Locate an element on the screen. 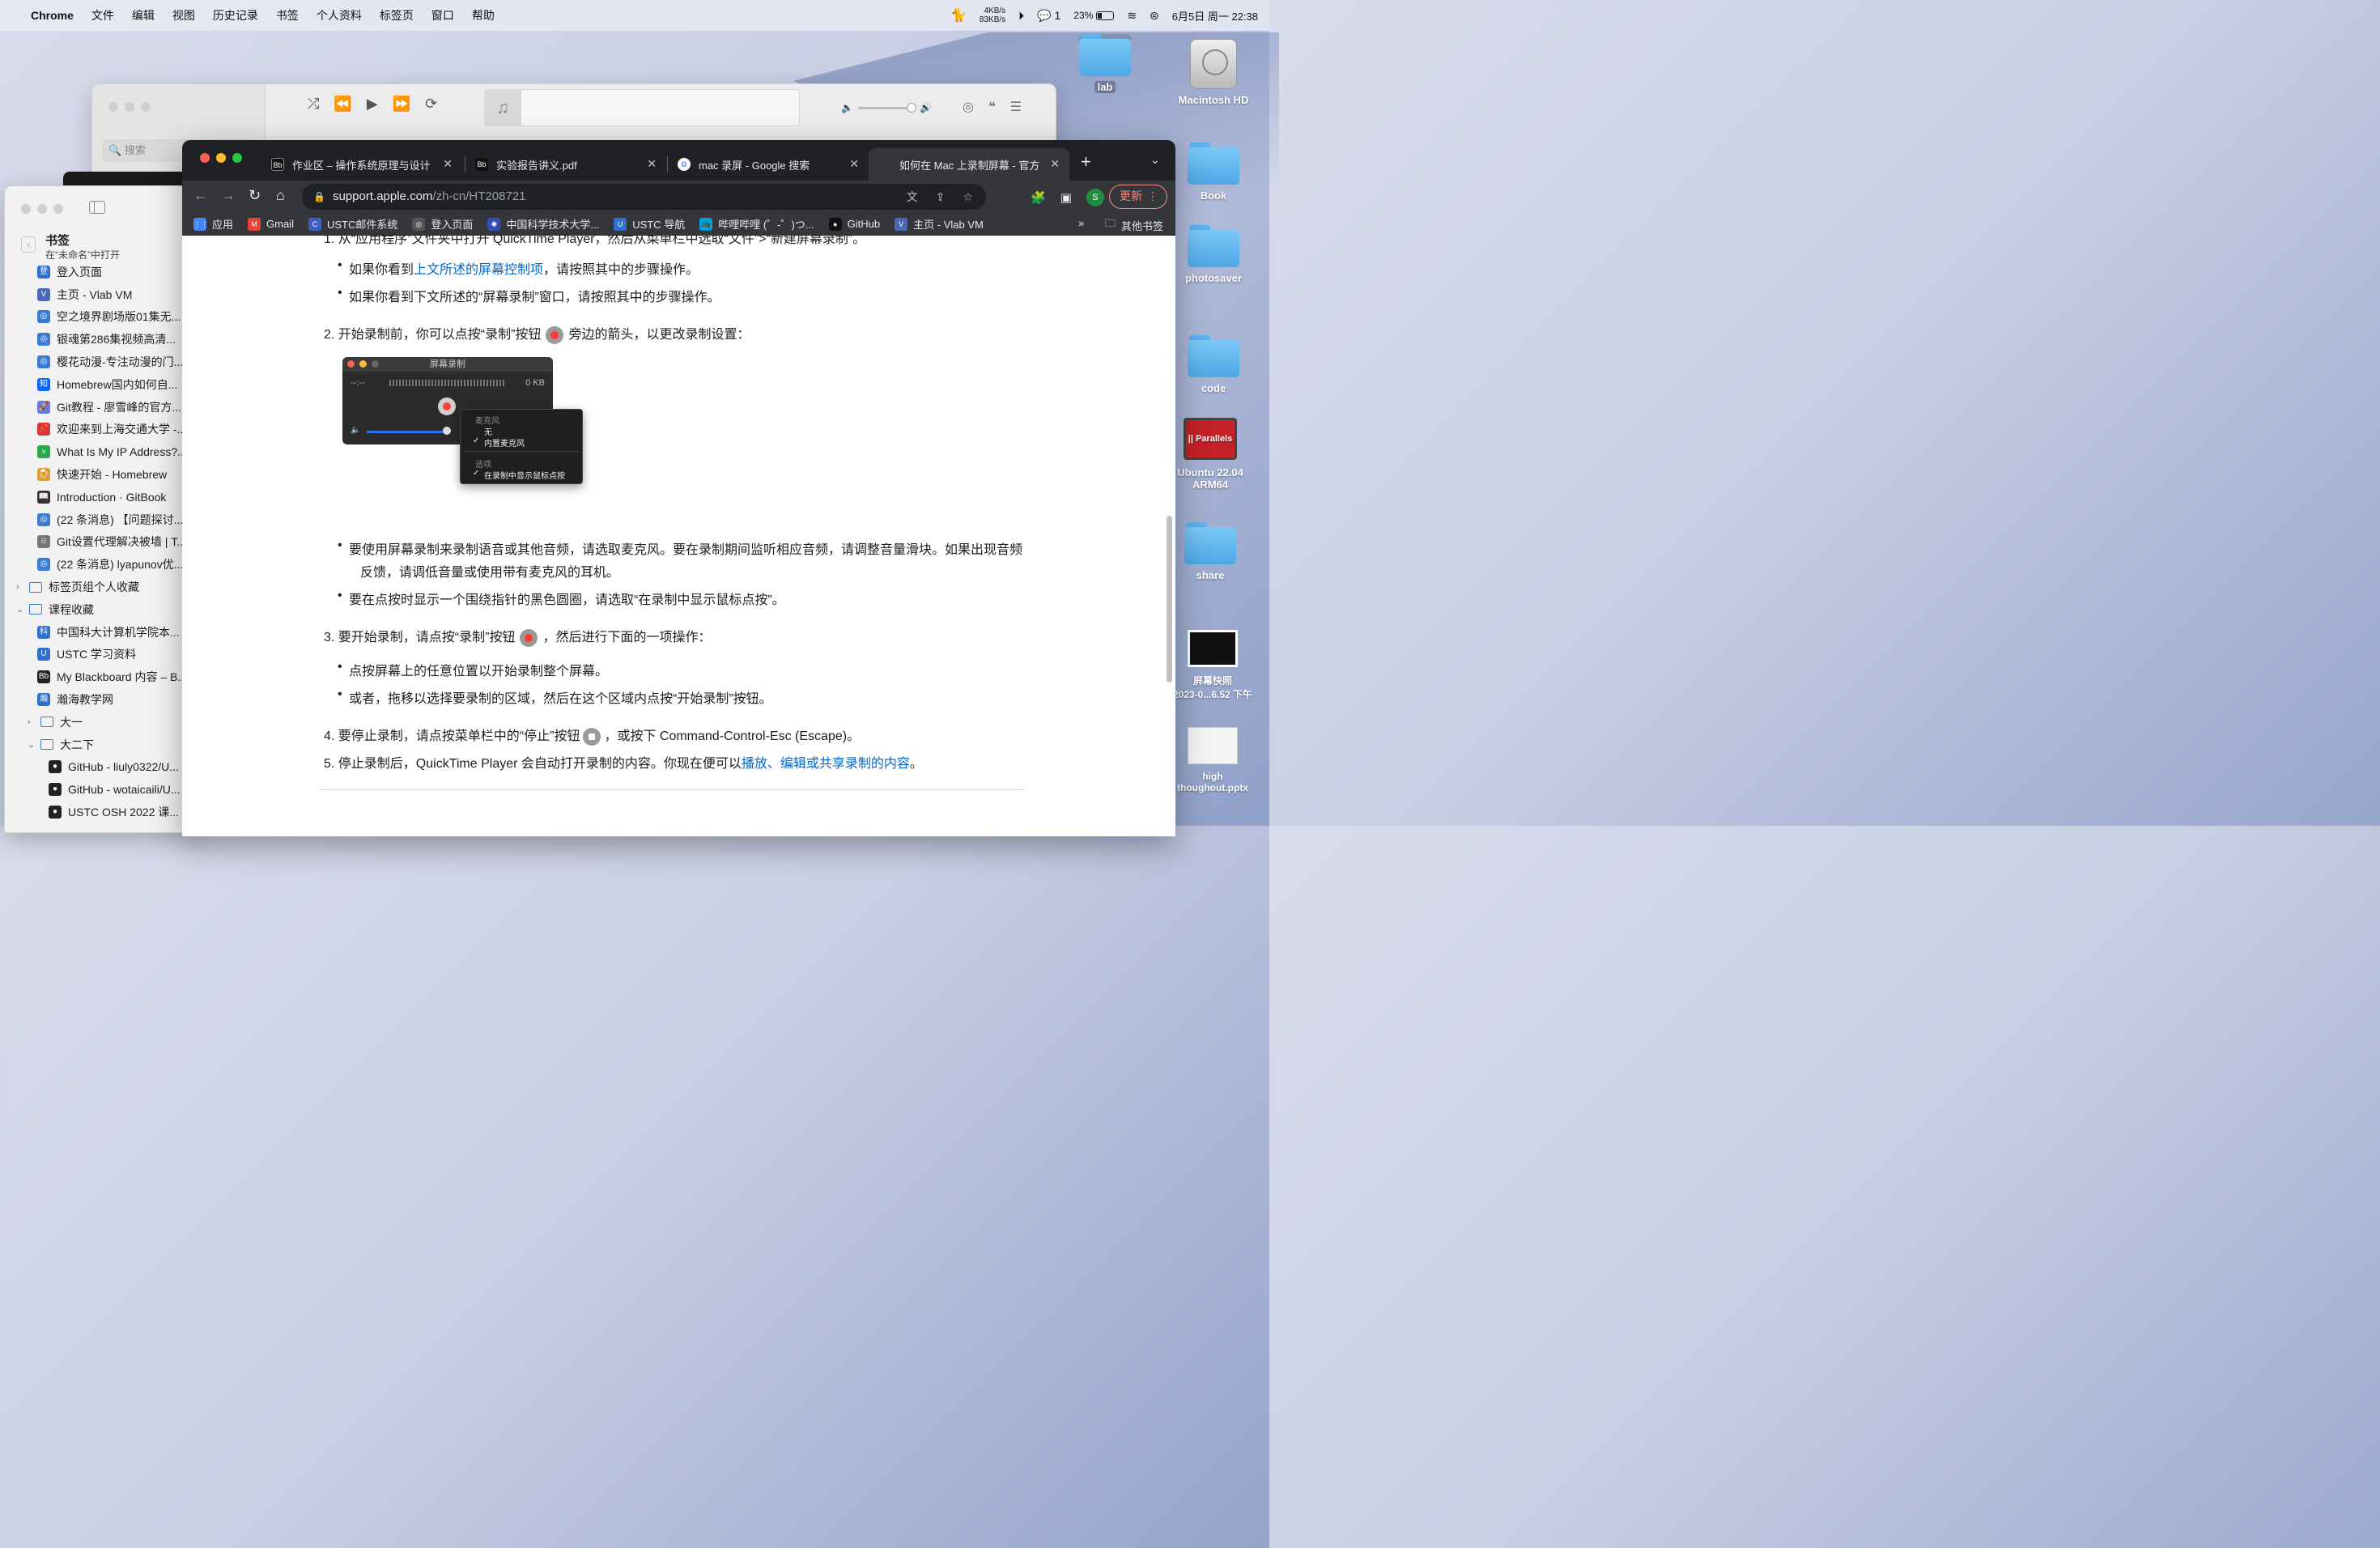 This screenshot has height=1548, width=2380. desktop-file-screenshot: 屏幕快照 2023-0...6.52 下午 is located at coordinates (1212, 665).